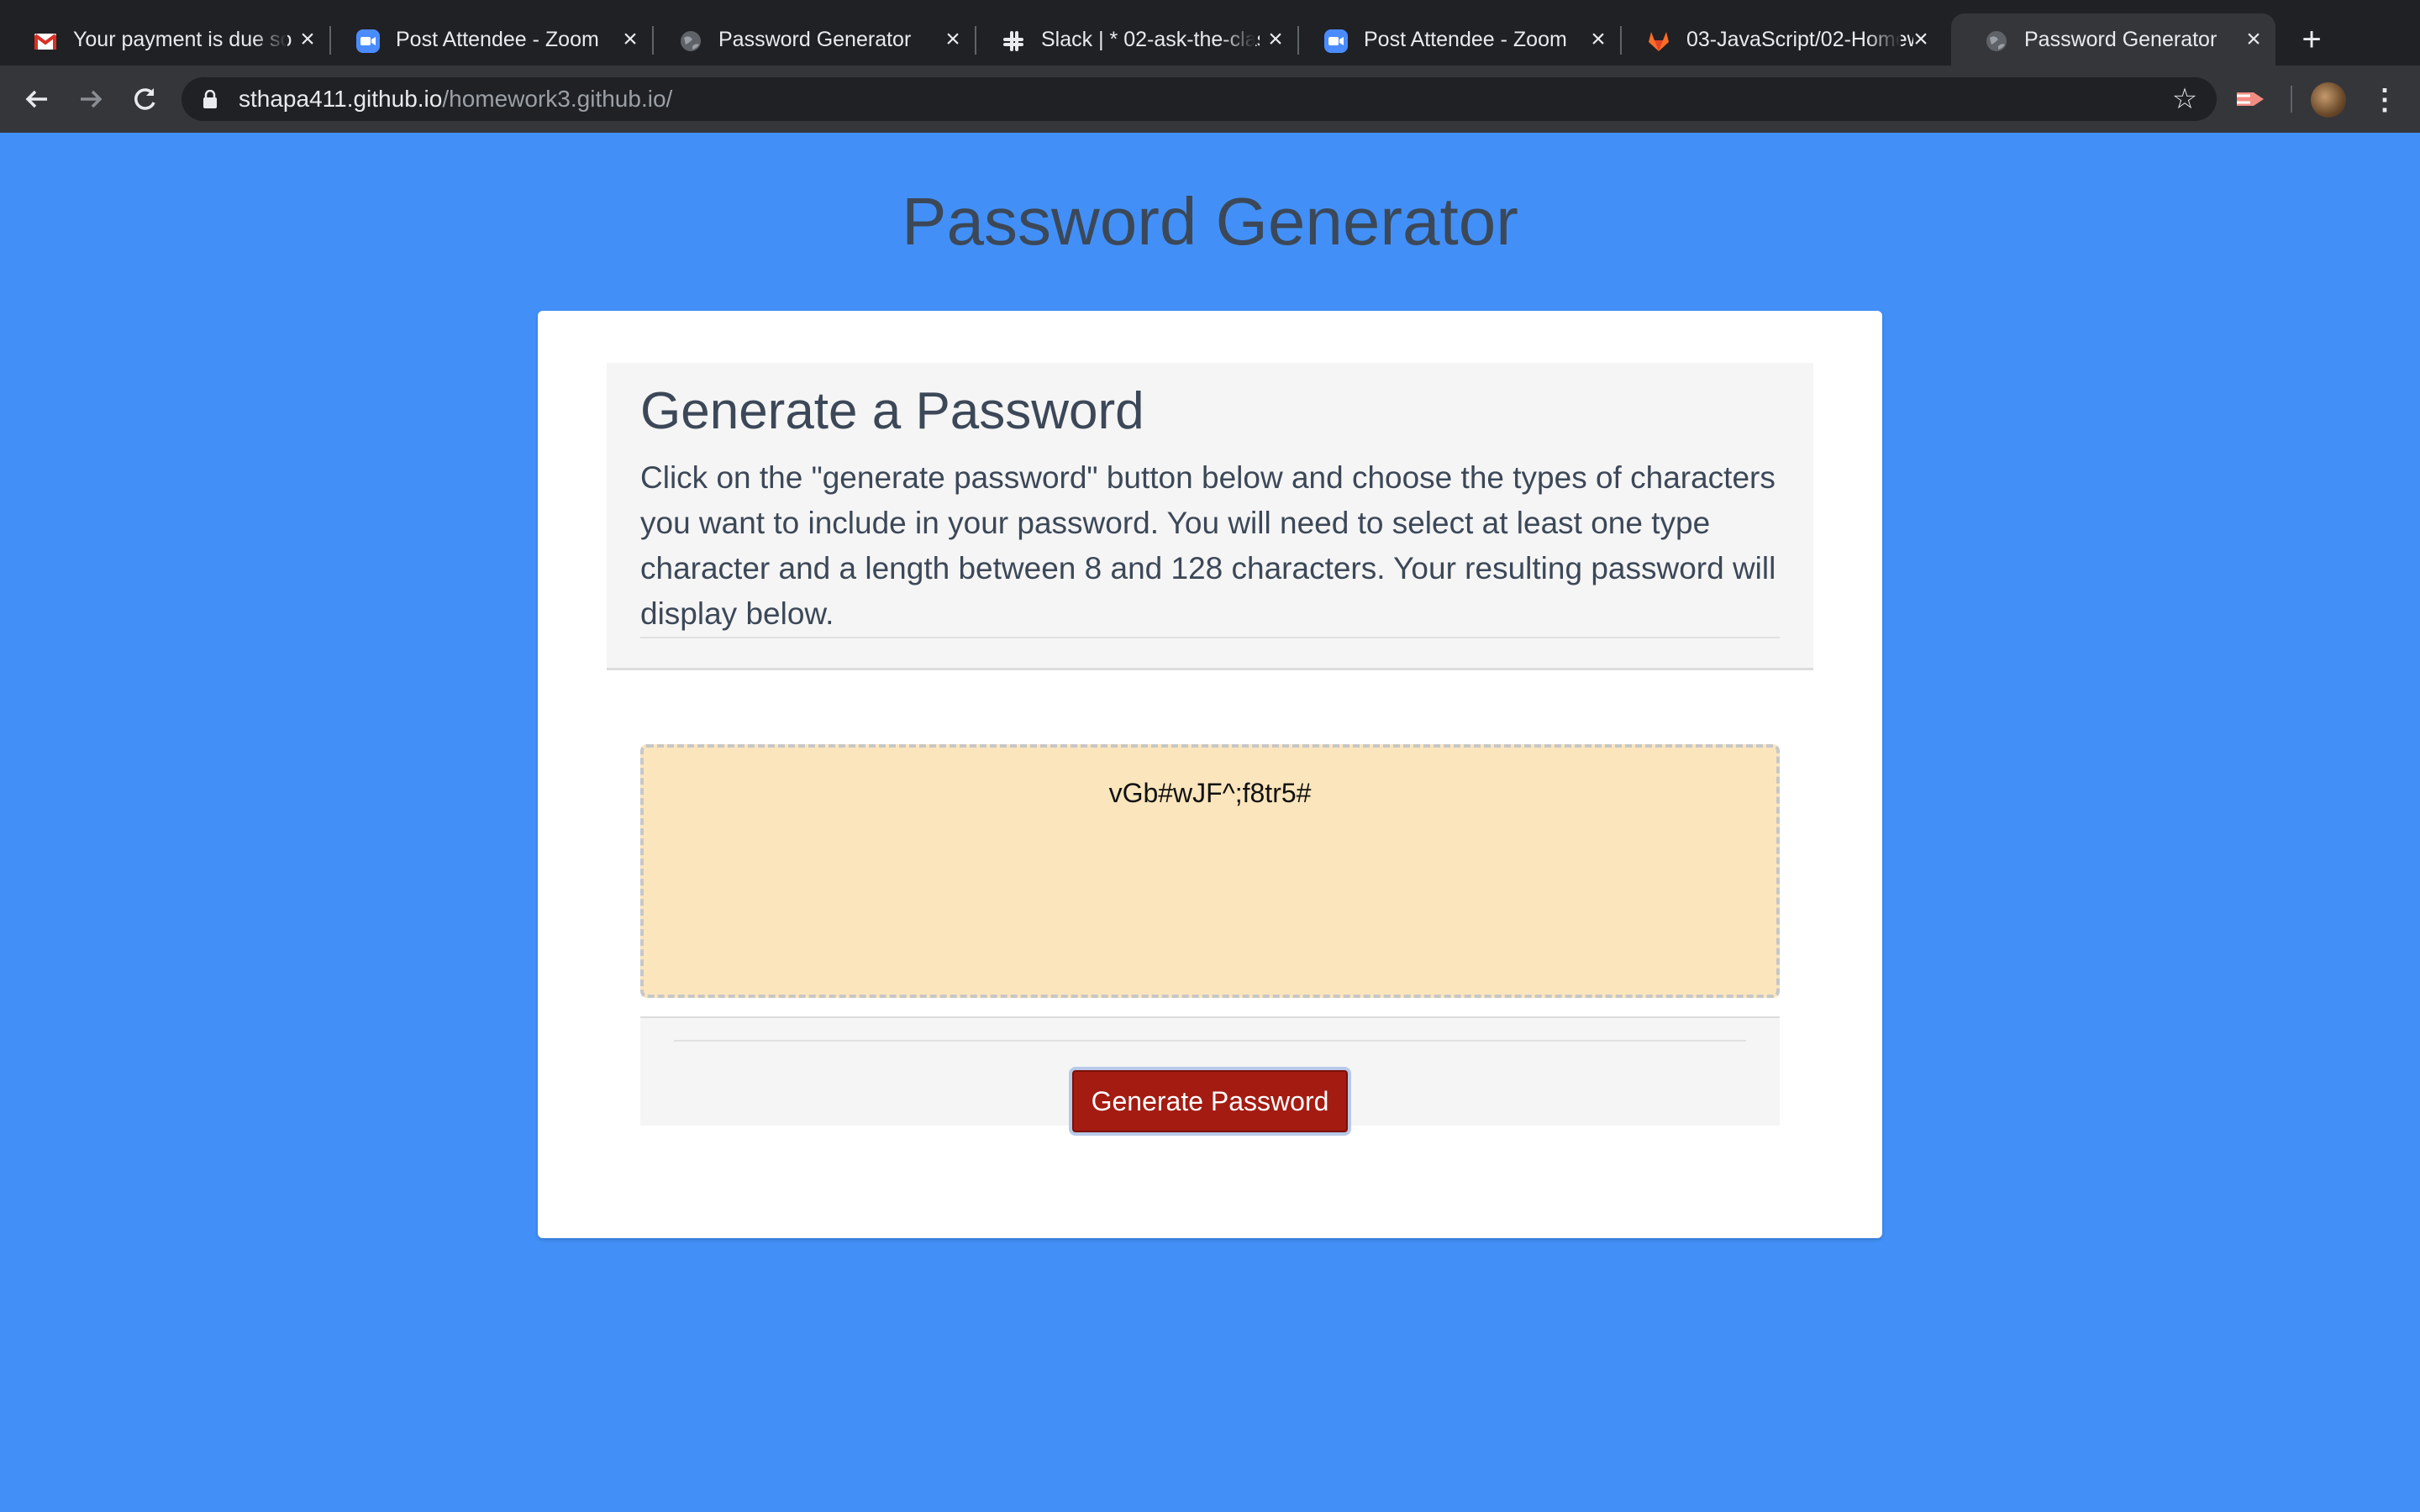 The height and width of the screenshot is (1512, 2420). Describe the element at coordinates (892, 411) in the screenshot. I see `card-heading: Generate a Password` at that location.